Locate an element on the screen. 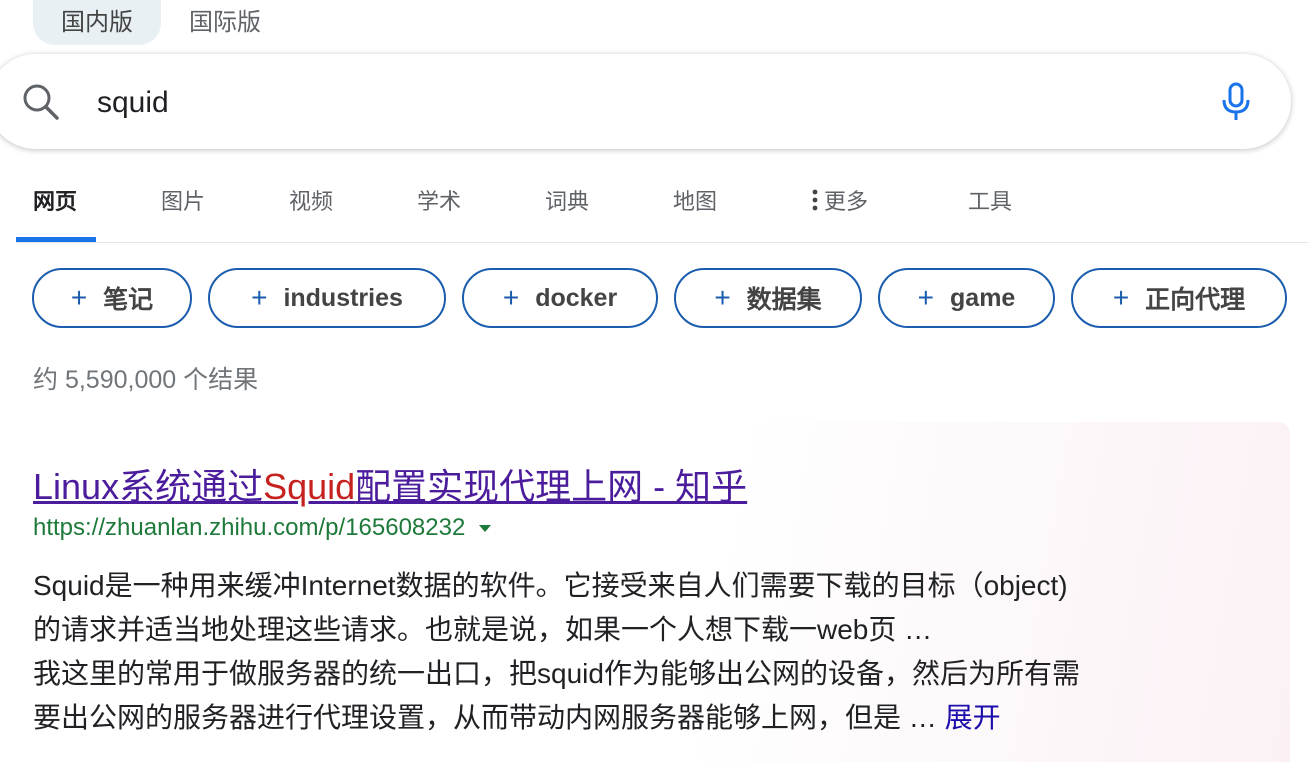 Image resolution: width=1308 pixels, height=762 pixels. active-tab-indicator is located at coordinates (56, 239).